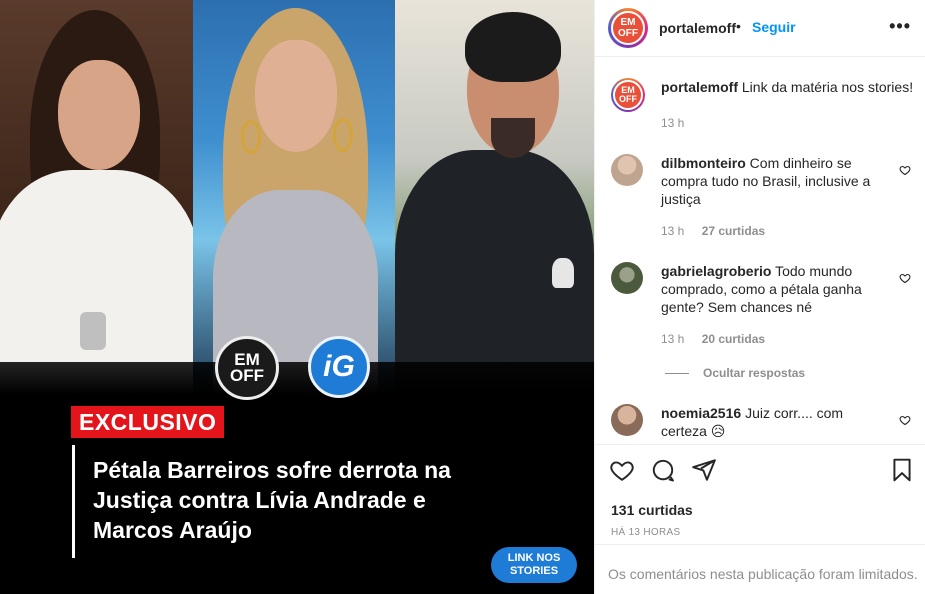 This screenshot has height=594, width=925. What do you see at coordinates (776, 422) in the screenshot?
I see `comment-body: noemia2516 Juiz corr.... com certeza 😥` at bounding box center [776, 422].